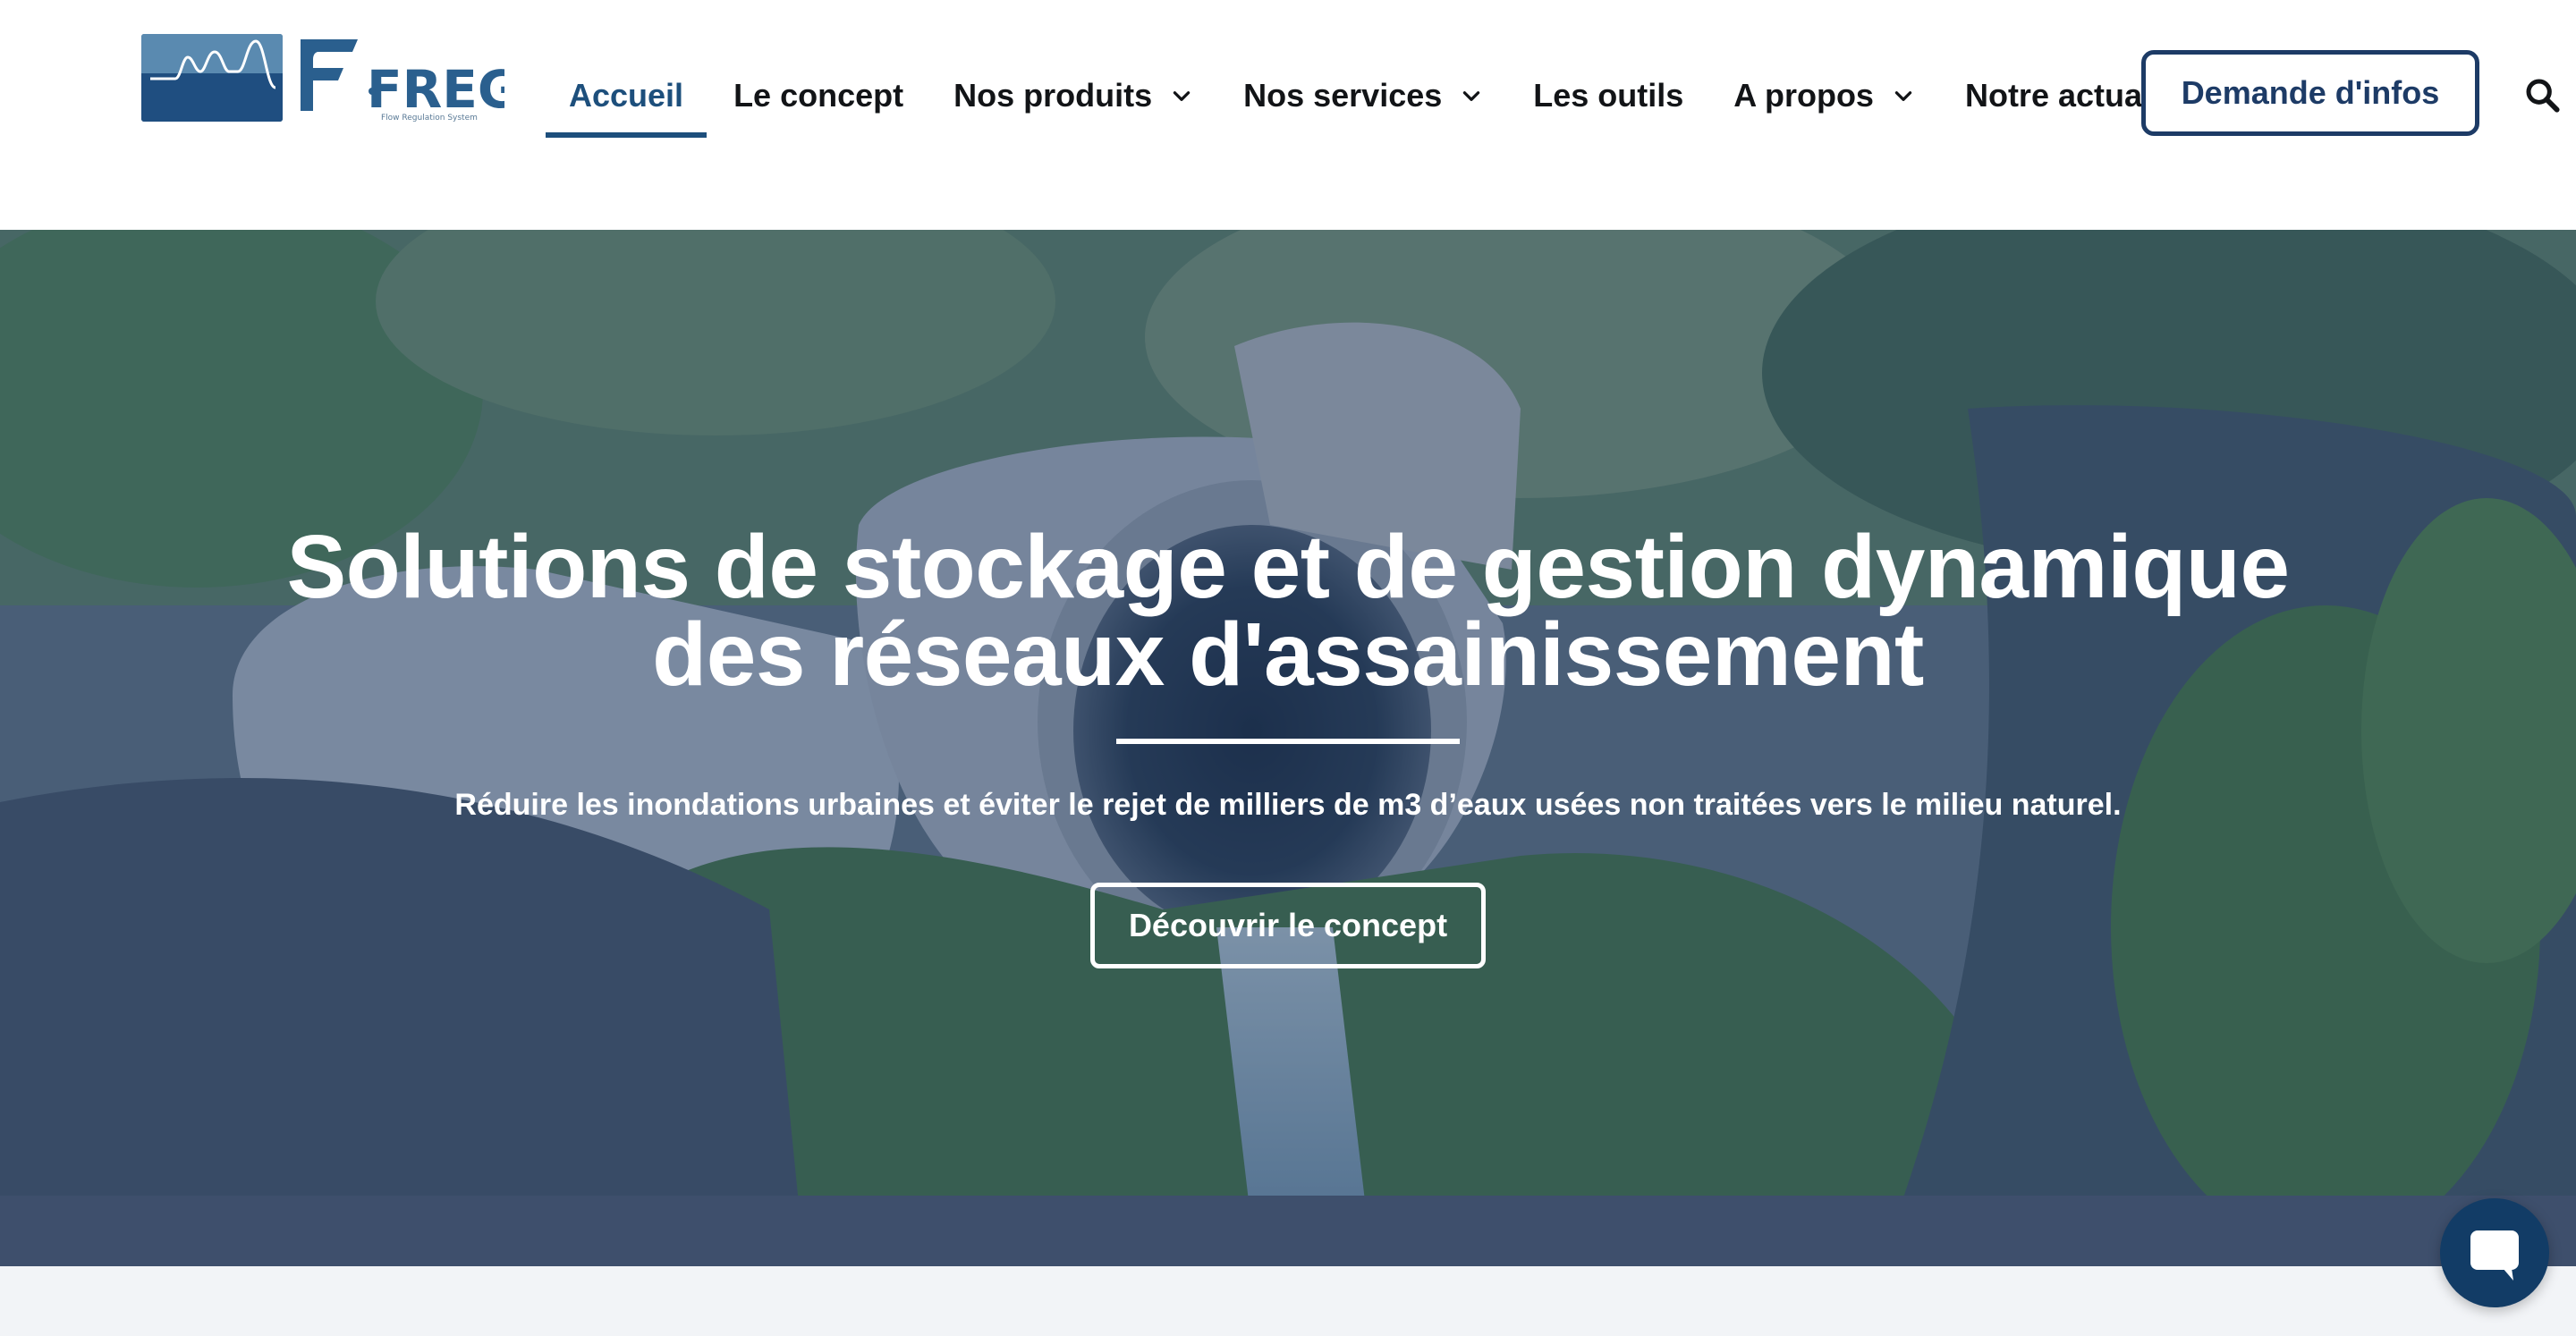  I want to click on nav-item-accueil: Accueil, so click(626, 96).